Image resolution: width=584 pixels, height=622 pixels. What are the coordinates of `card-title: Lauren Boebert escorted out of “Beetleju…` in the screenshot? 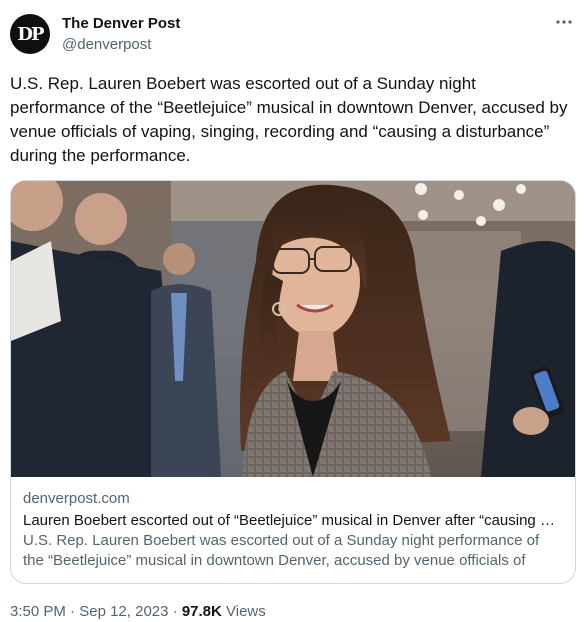 It's located at (293, 521).